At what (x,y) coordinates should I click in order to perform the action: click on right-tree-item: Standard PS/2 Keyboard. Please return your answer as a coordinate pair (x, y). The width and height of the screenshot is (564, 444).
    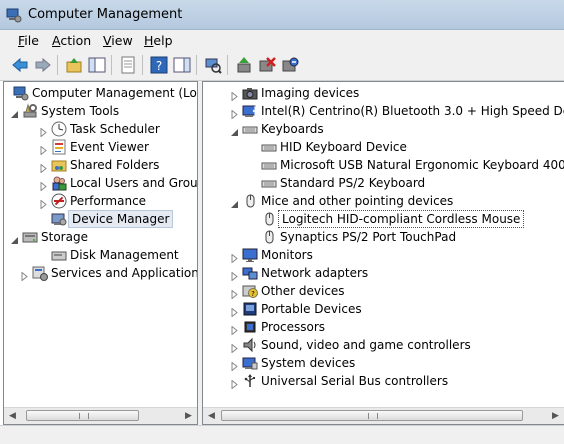
    Looking at the image, I should click on (383, 183).